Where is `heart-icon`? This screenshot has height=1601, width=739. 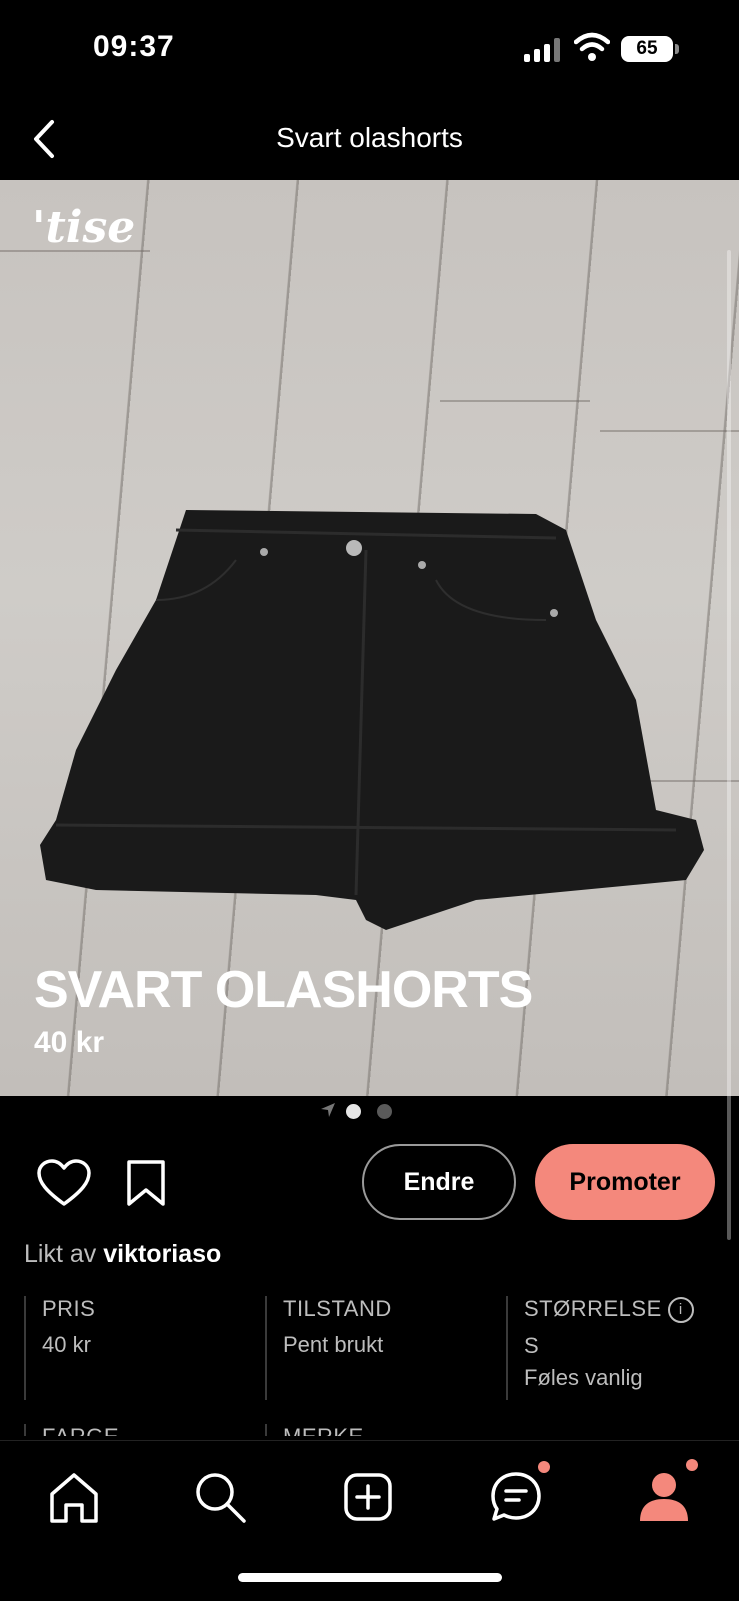
heart-icon is located at coordinates (64, 1183).